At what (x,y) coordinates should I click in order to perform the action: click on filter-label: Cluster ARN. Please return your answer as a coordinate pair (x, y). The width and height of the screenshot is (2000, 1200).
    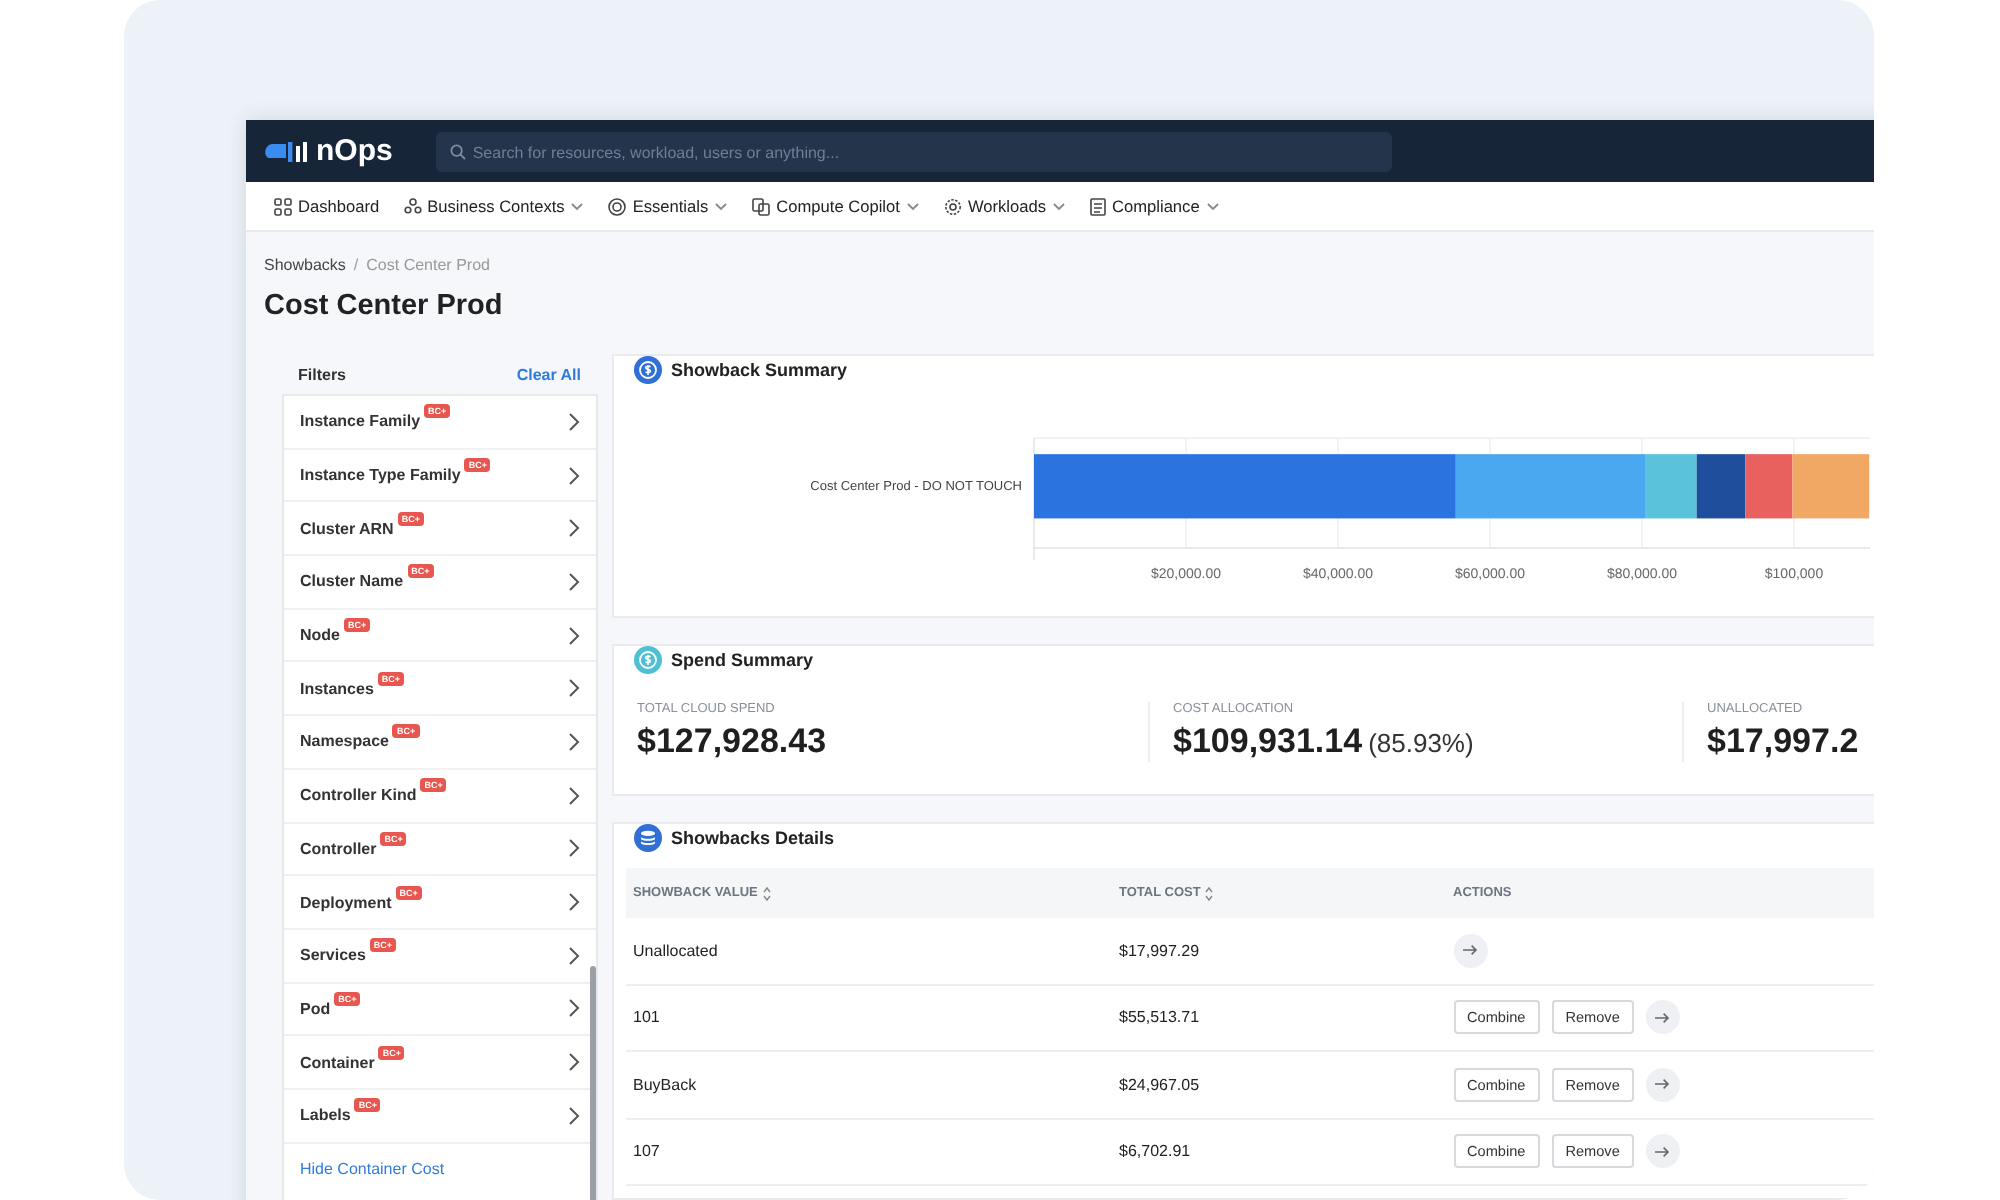
    Looking at the image, I should click on (347, 528).